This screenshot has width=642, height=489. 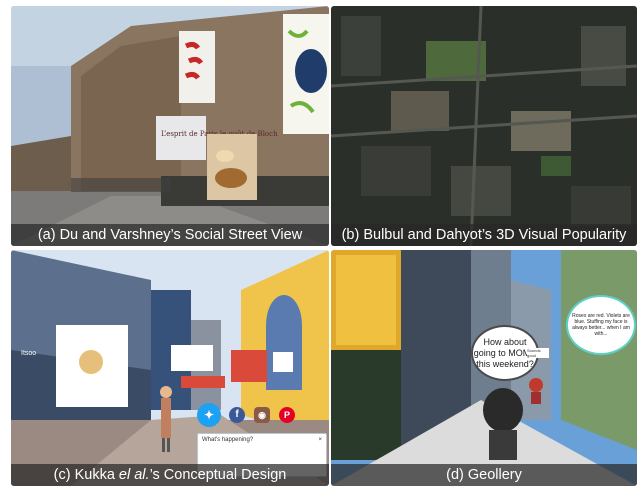 What do you see at coordinates (538, 353) in the screenshot?
I see `small-label: Sounds good` at bounding box center [538, 353].